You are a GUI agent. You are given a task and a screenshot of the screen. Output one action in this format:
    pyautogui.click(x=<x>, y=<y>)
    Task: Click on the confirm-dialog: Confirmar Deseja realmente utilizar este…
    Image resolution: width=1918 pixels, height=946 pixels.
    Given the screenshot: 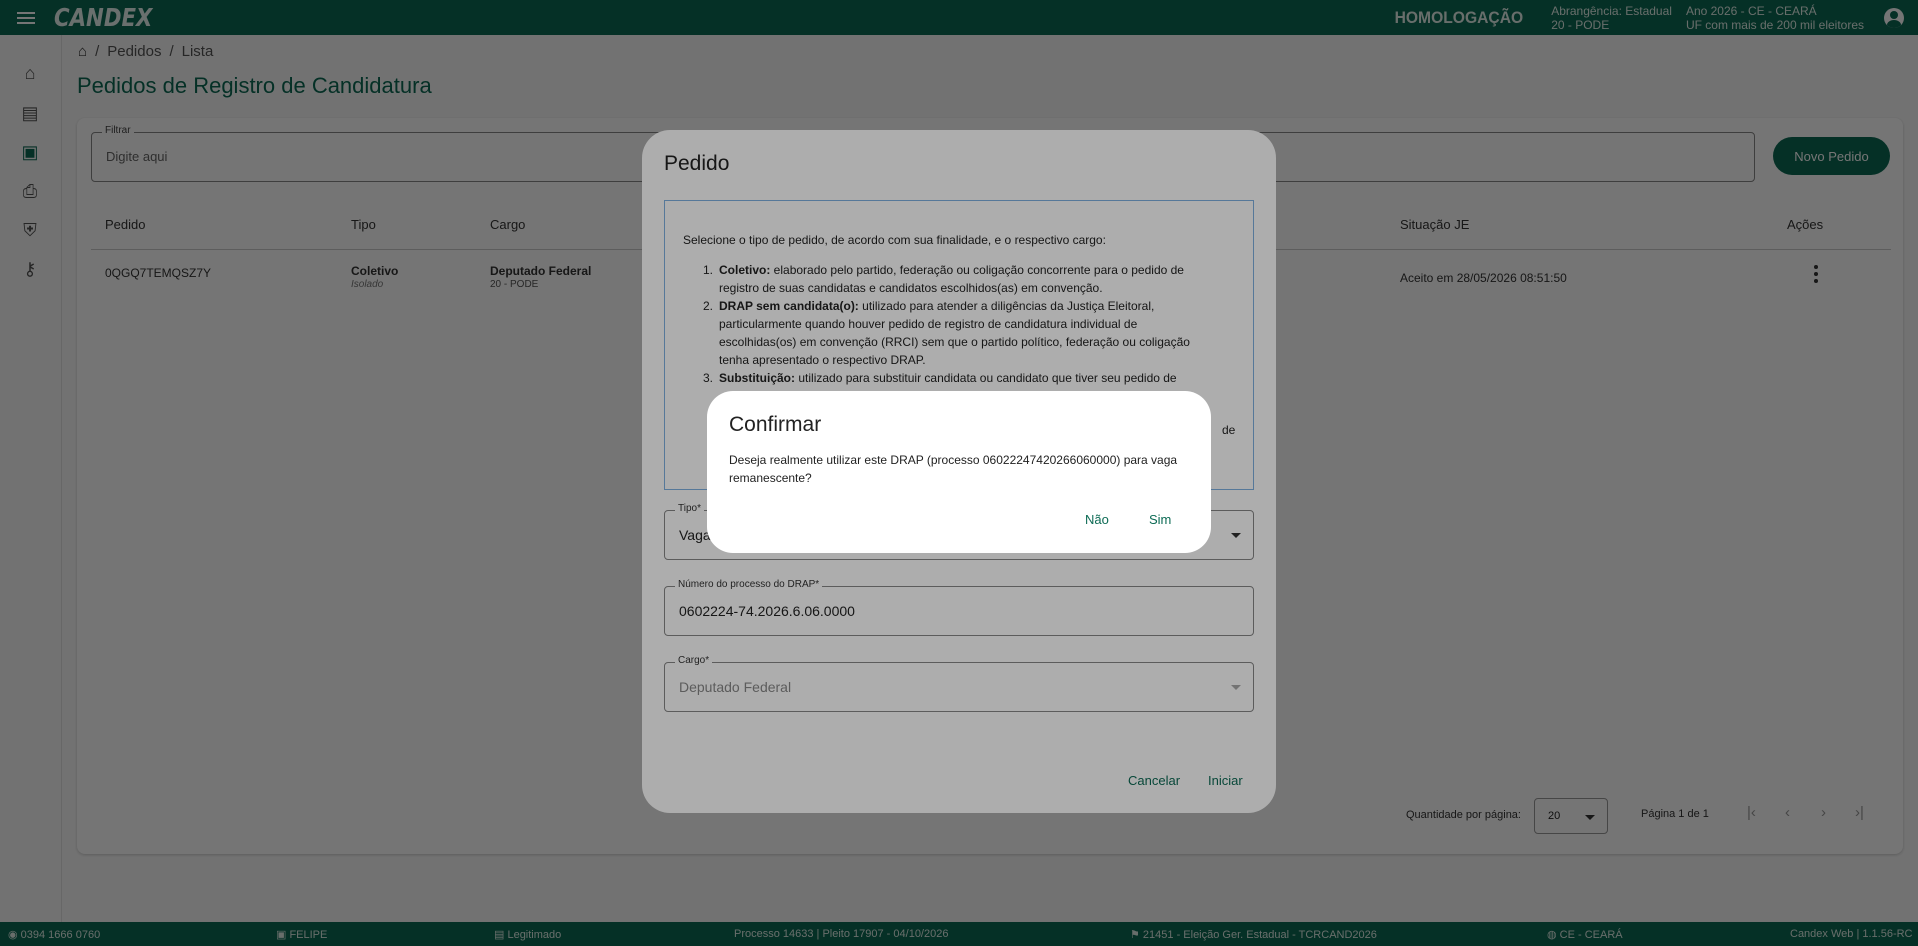 What is the action you would take?
    pyautogui.click(x=959, y=472)
    